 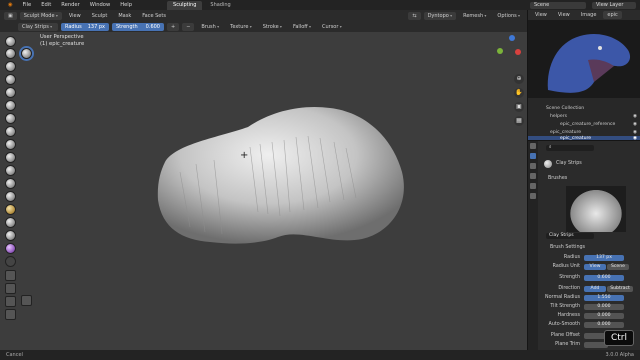 I want to click on image-menu-view: View, so click(x=541, y=15).